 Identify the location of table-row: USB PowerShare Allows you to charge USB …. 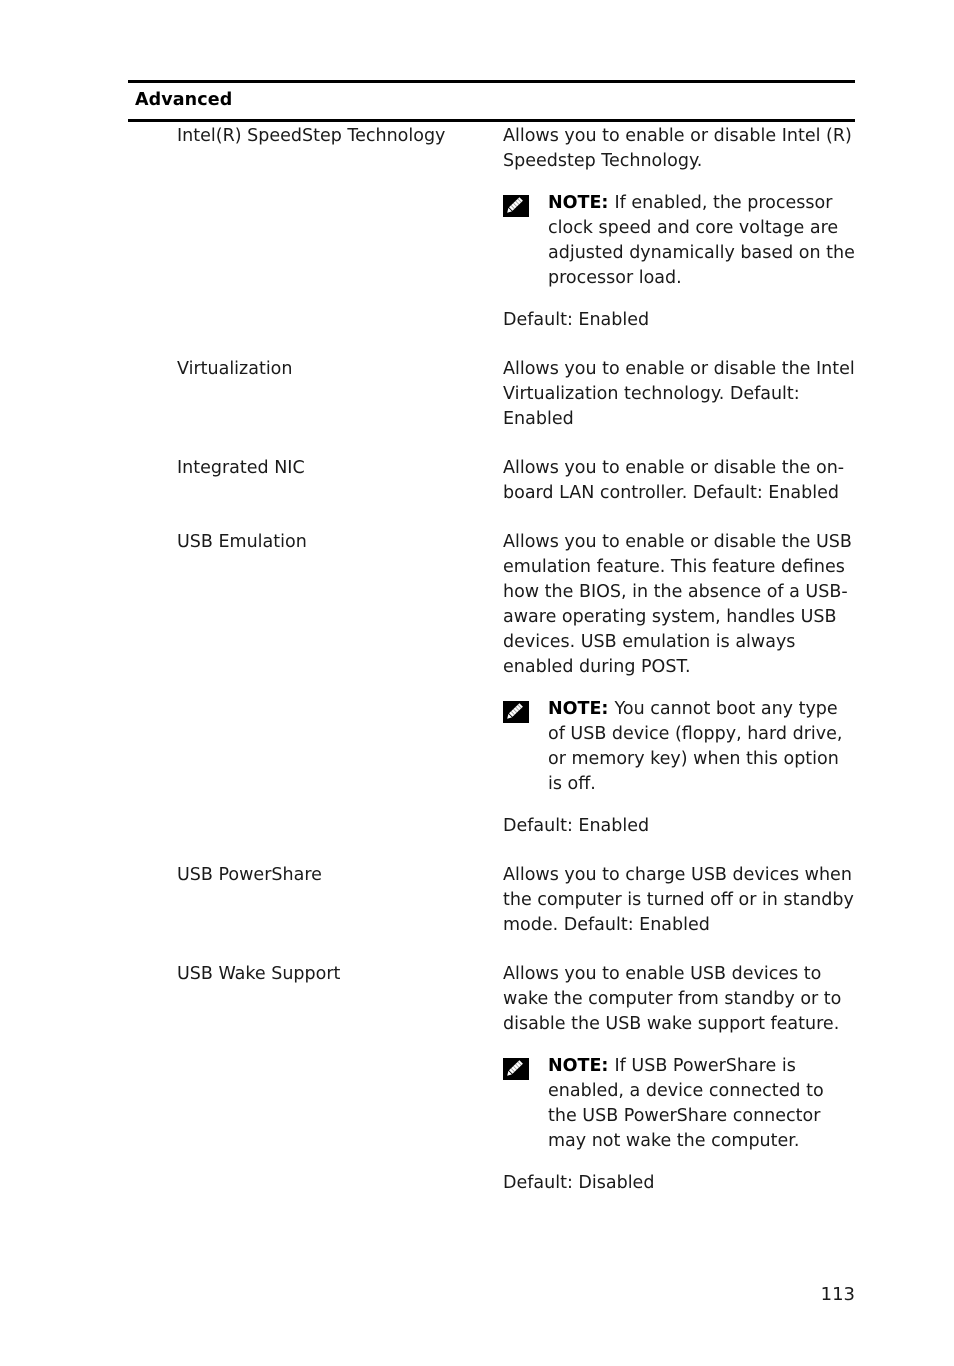
(516, 900).